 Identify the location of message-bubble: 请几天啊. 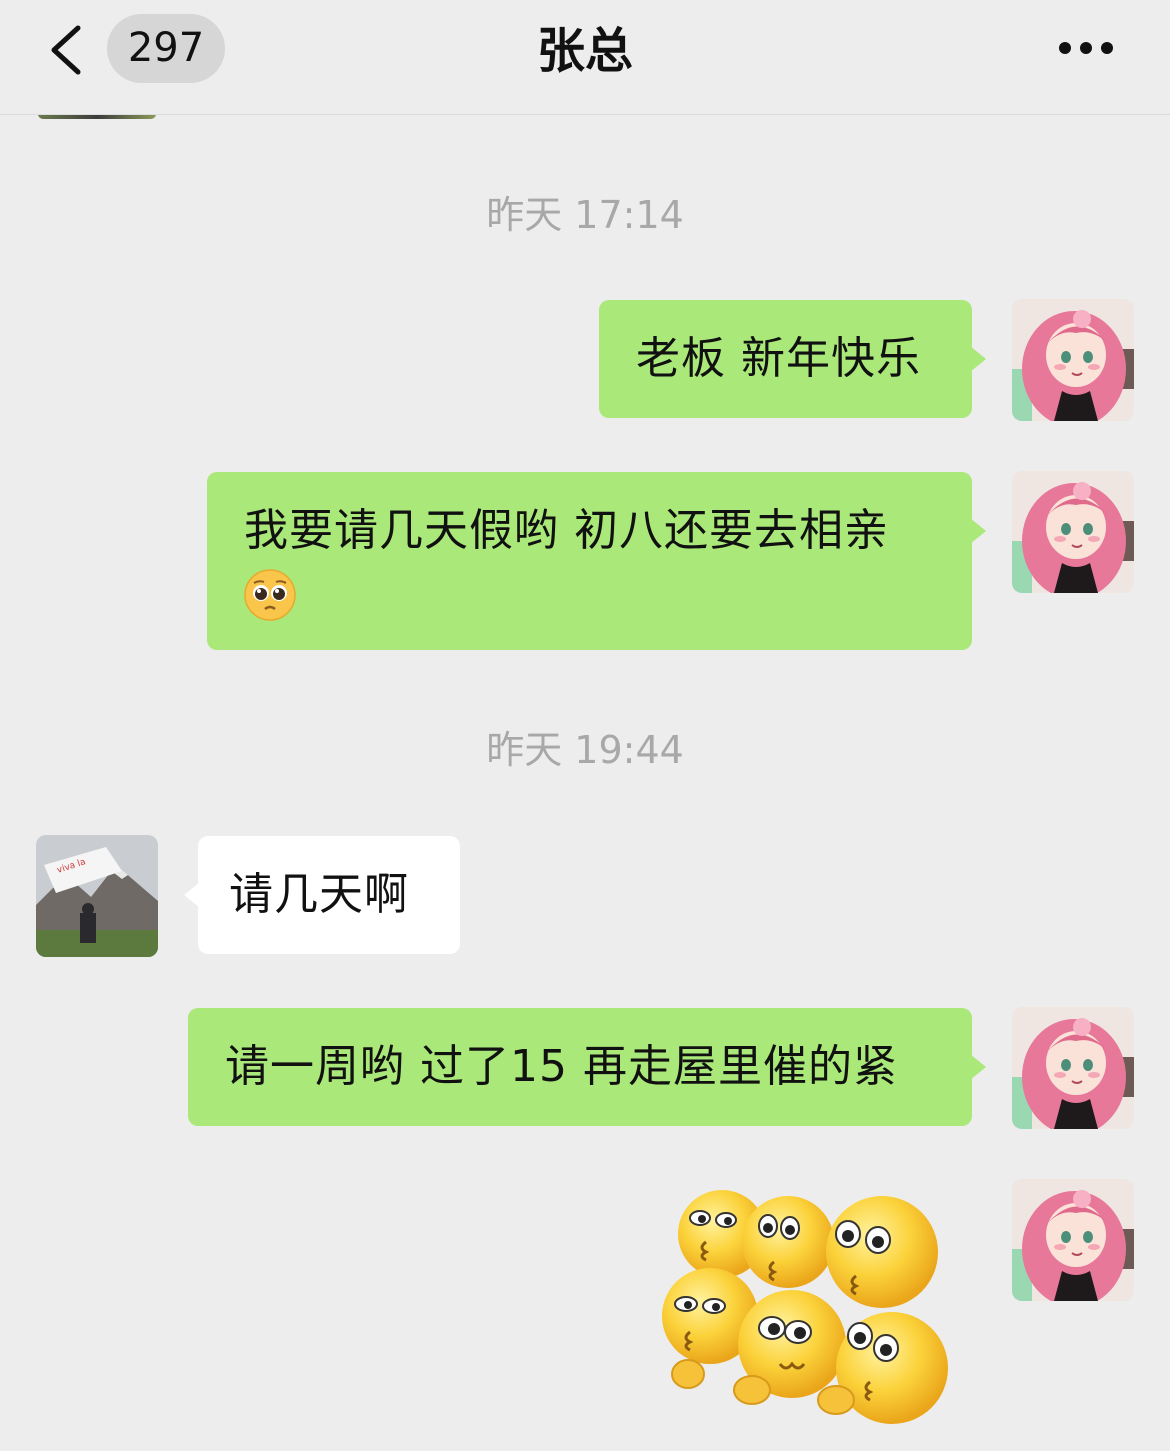
(322, 895).